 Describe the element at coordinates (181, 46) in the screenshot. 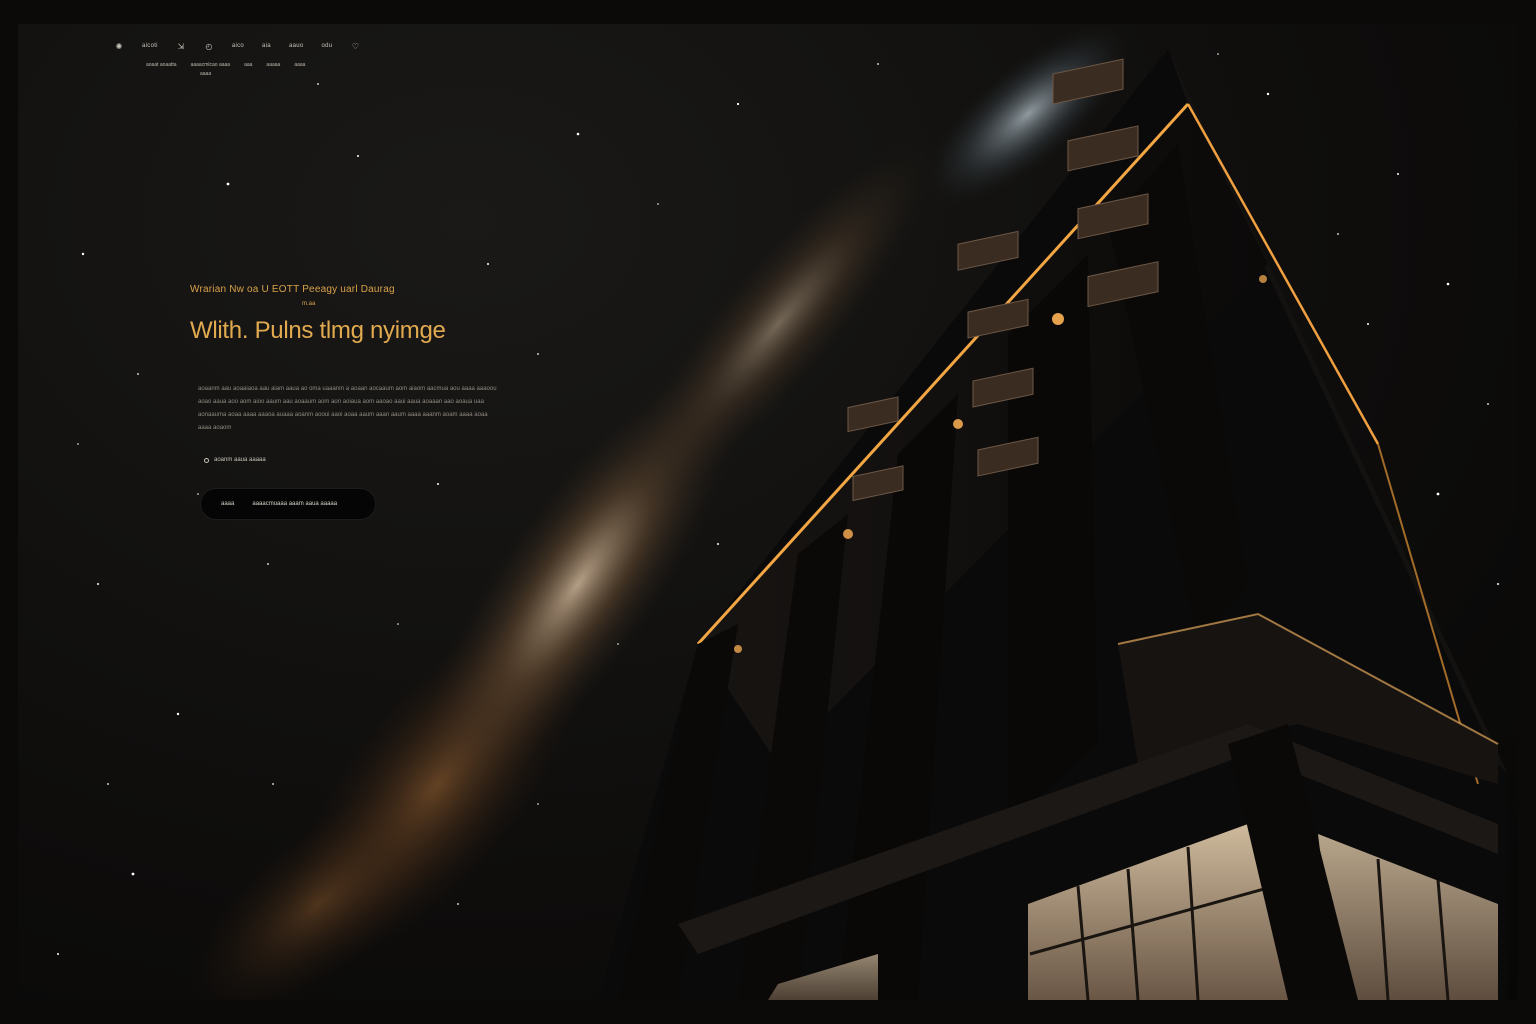

I see `expand-icon: ⇲` at that location.